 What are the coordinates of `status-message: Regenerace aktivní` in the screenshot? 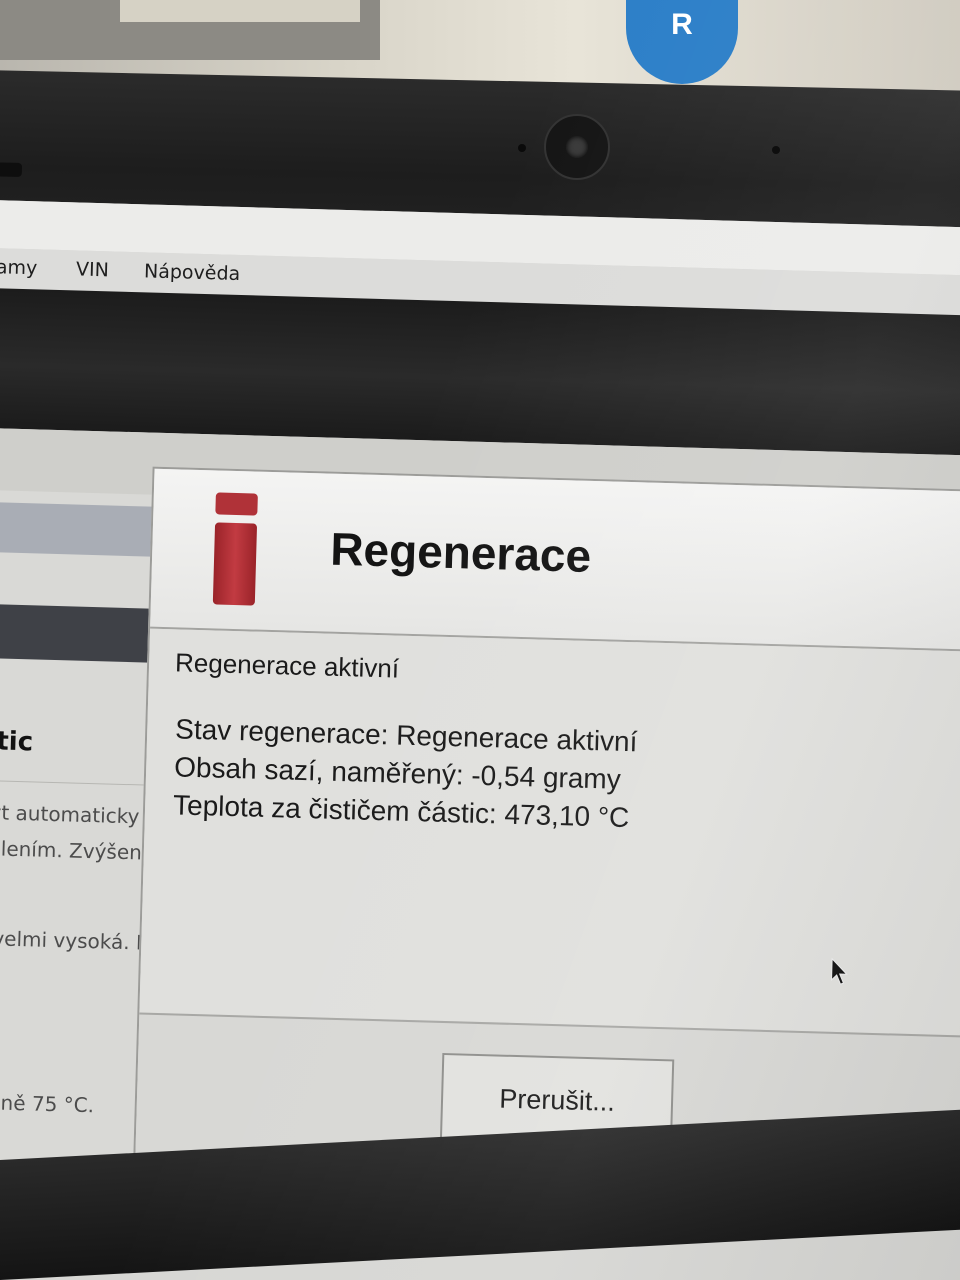 It's located at (287, 665).